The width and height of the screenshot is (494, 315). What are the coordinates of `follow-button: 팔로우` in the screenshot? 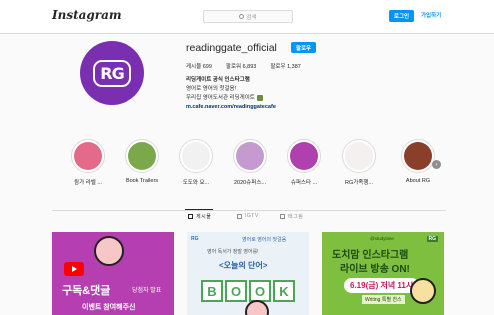 It's located at (303, 47).